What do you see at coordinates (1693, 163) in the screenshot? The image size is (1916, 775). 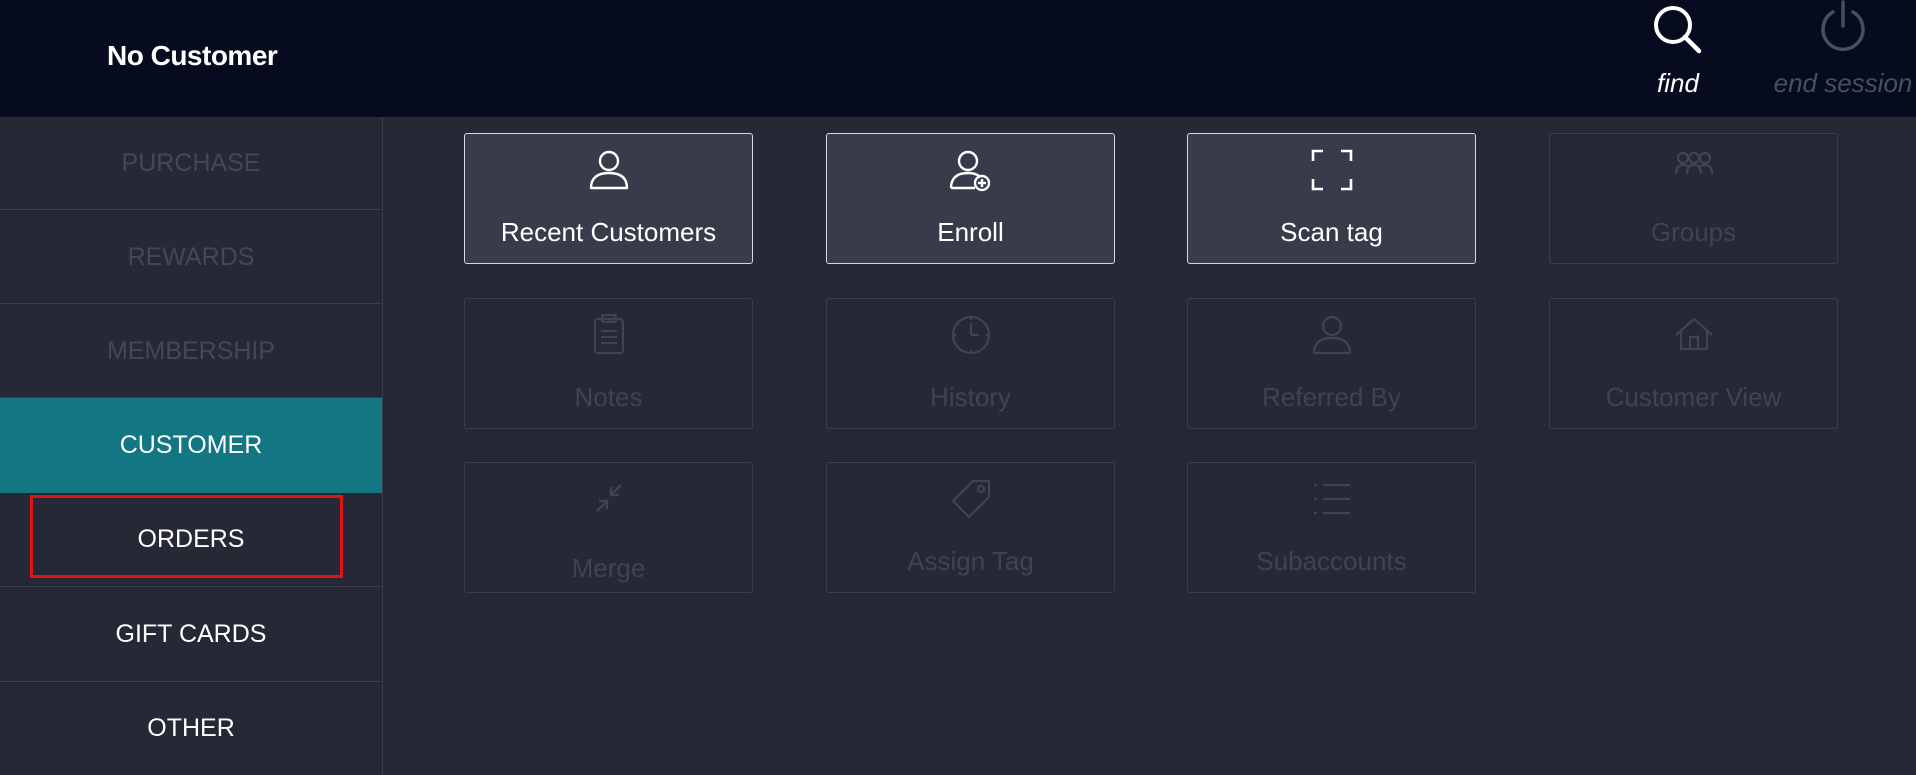 I see `group-icon` at bounding box center [1693, 163].